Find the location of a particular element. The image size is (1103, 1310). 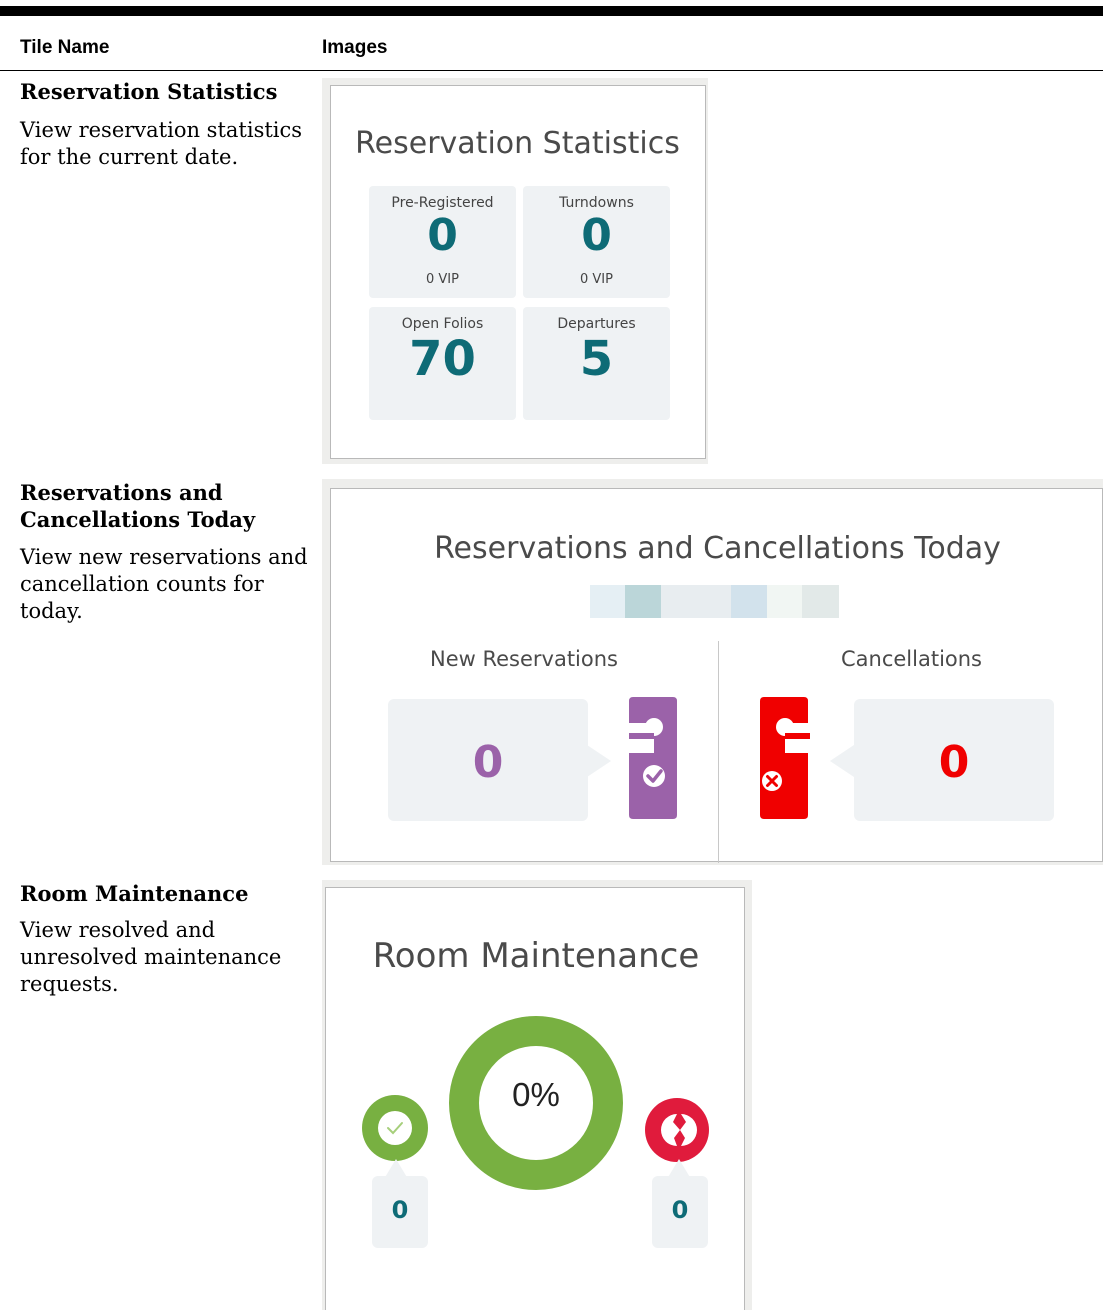

tile-title: Reservations and Cancellations Today is located at coordinates (717, 548).